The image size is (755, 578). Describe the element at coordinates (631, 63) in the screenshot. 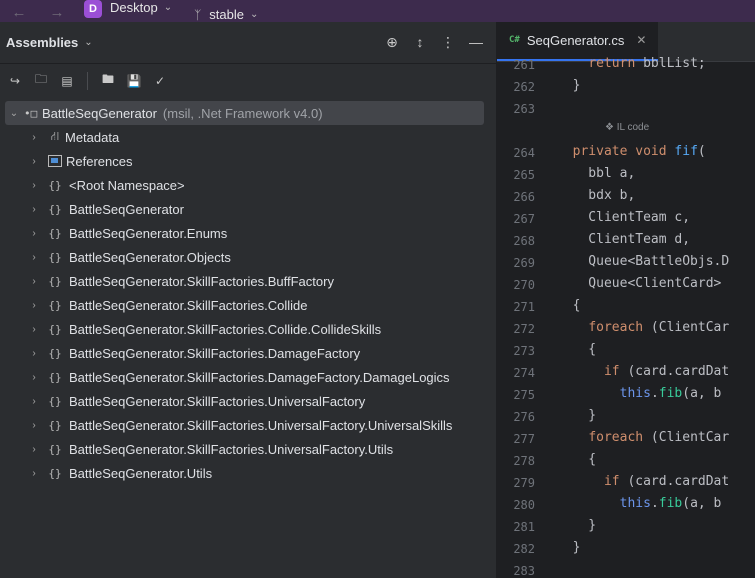

I see `code-line: return bblList;` at that location.